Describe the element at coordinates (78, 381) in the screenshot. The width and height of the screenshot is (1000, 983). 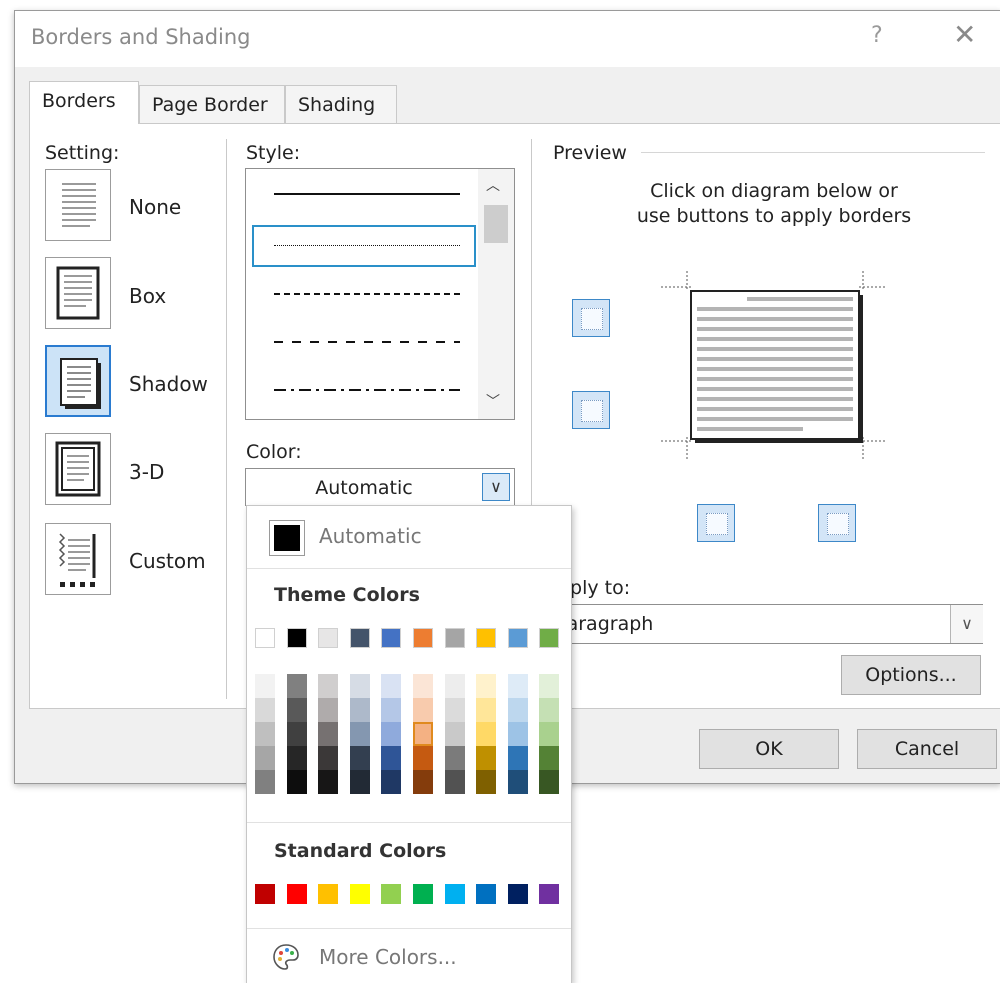
I see `setting-shadow-icon` at that location.